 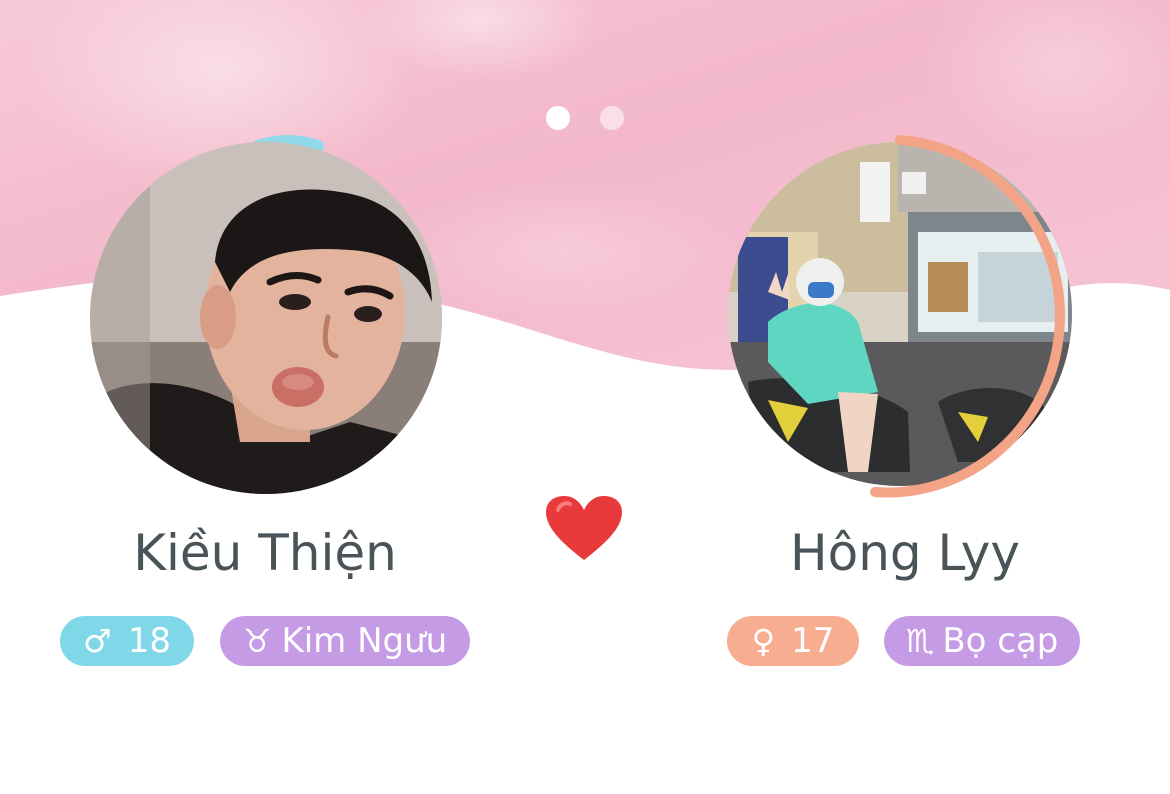 What do you see at coordinates (266, 318) in the screenshot?
I see `avatar-left` at bounding box center [266, 318].